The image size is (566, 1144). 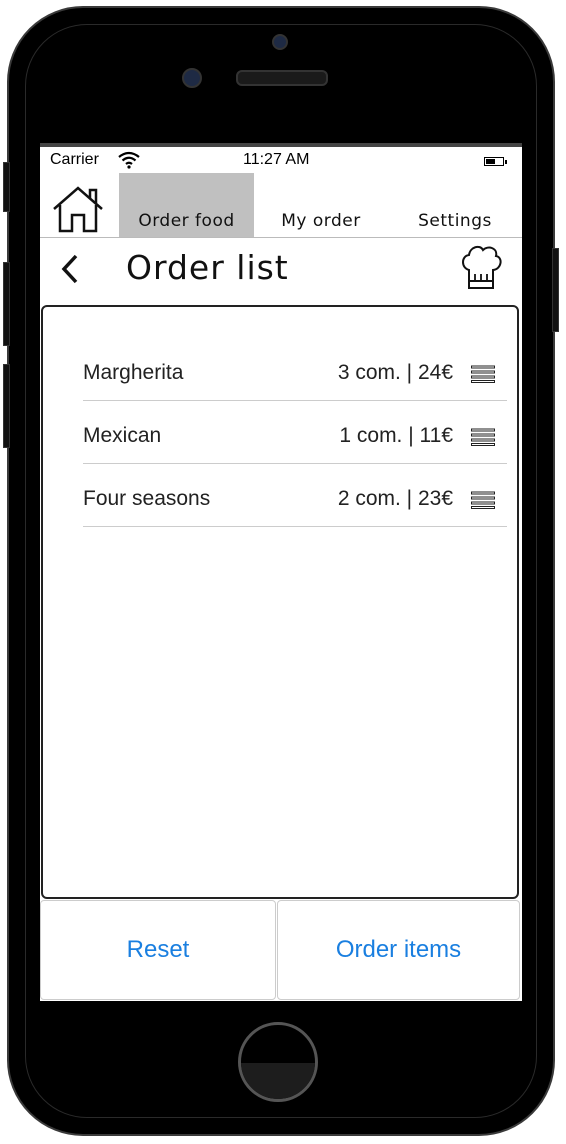 What do you see at coordinates (158, 950) in the screenshot?
I see `reset-button: Reset` at bounding box center [158, 950].